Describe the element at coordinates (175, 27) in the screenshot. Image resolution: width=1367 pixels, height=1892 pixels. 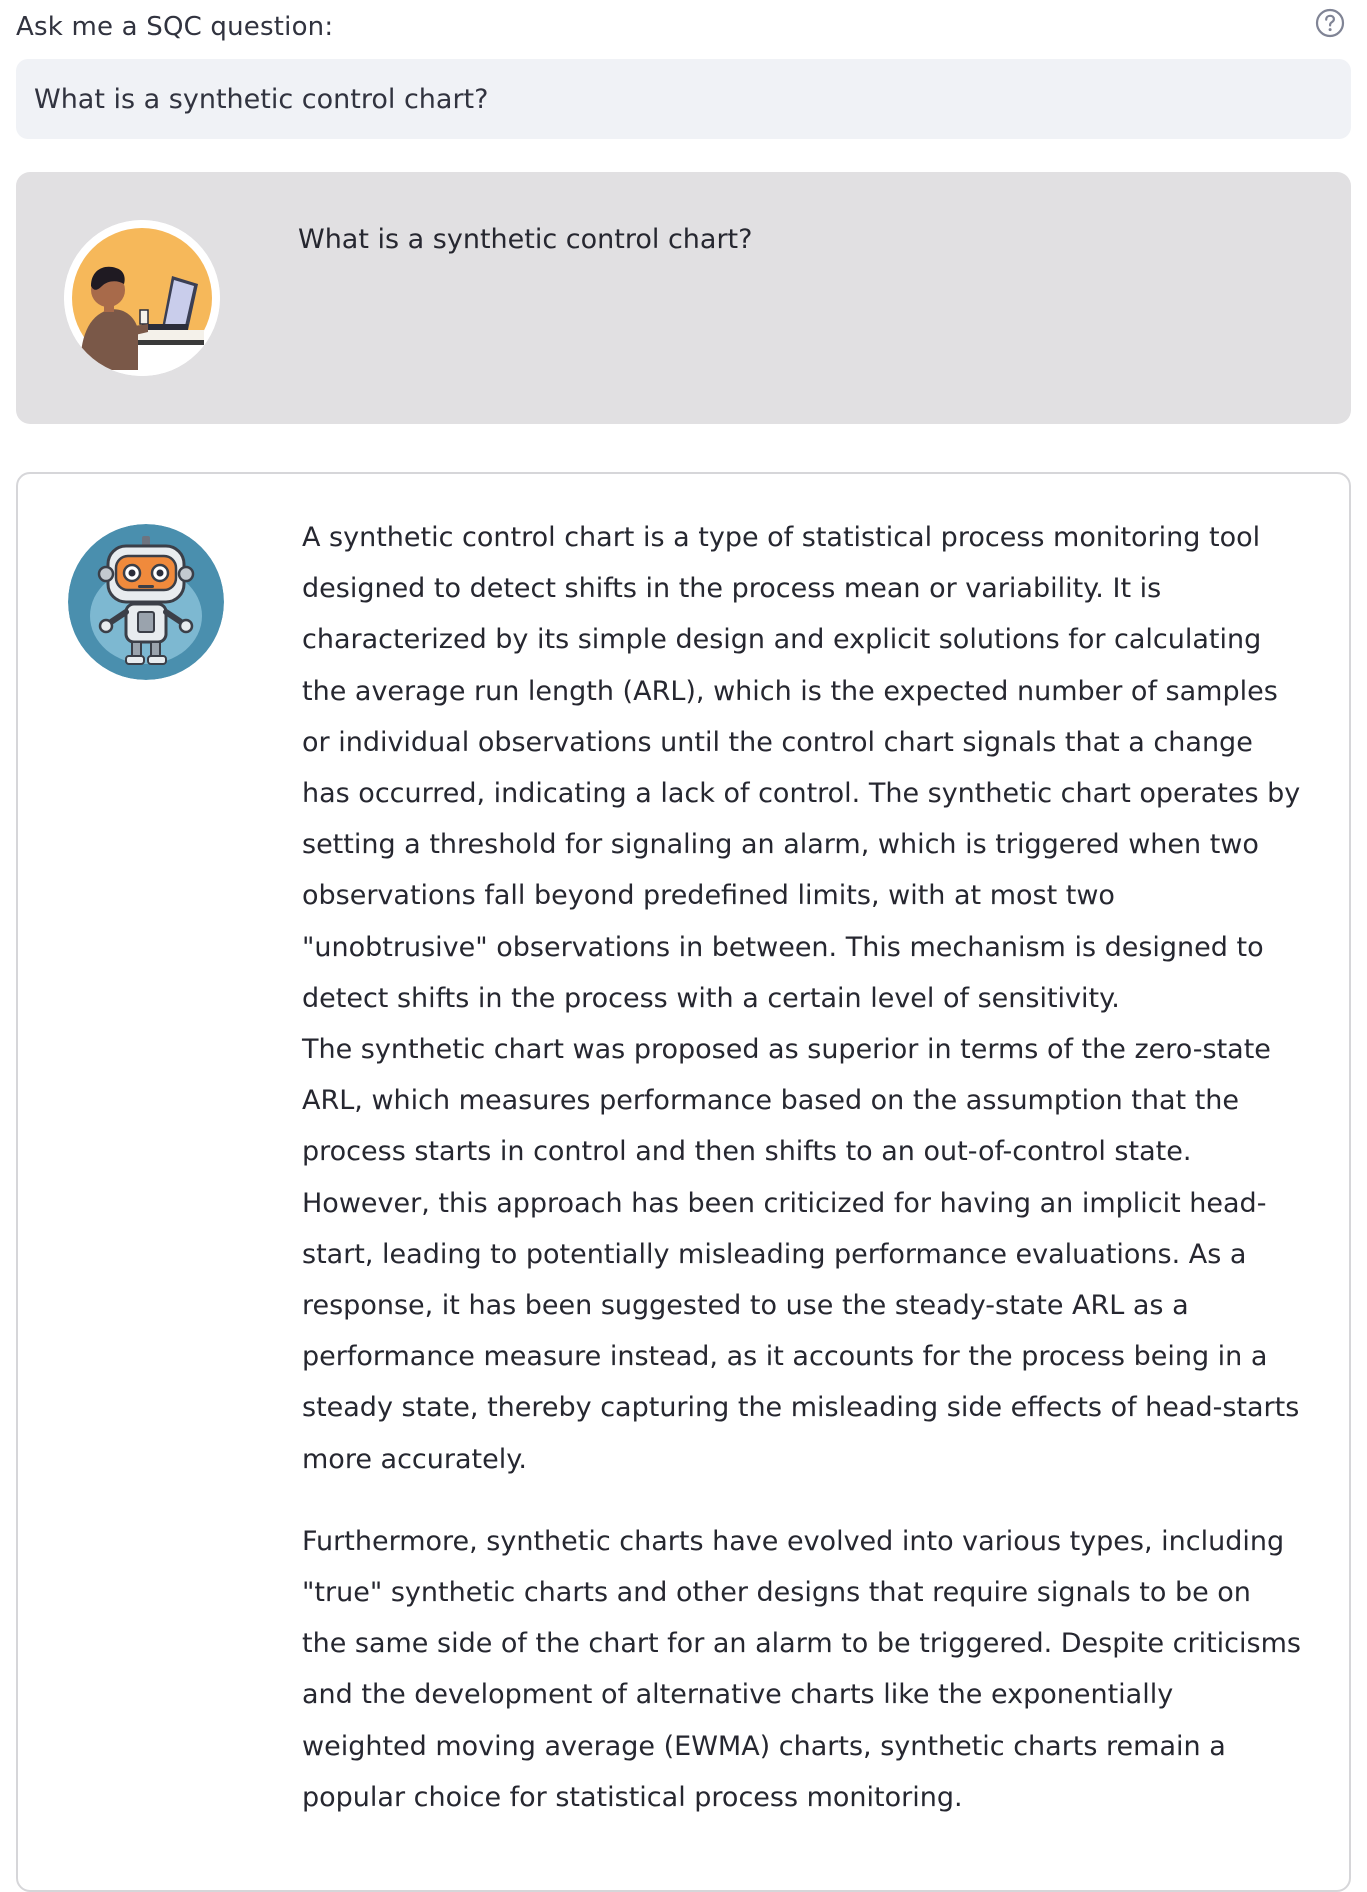
I see `question-label: Ask me a SQC question:` at that location.